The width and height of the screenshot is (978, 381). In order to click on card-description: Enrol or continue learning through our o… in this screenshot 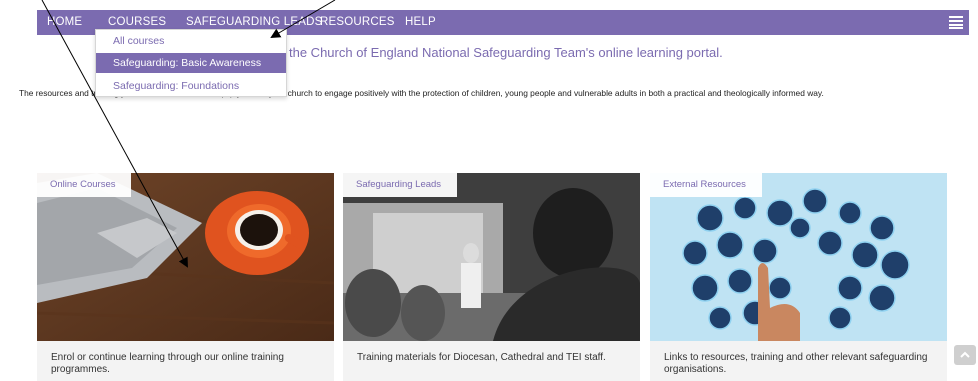, I will do `click(167, 363)`.